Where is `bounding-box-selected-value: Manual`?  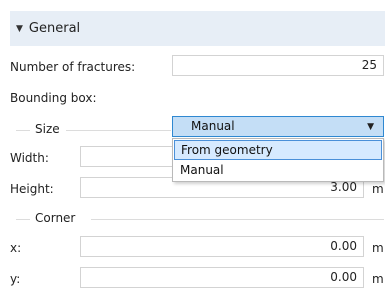 bounding-box-selected-value: Manual is located at coordinates (213, 126).